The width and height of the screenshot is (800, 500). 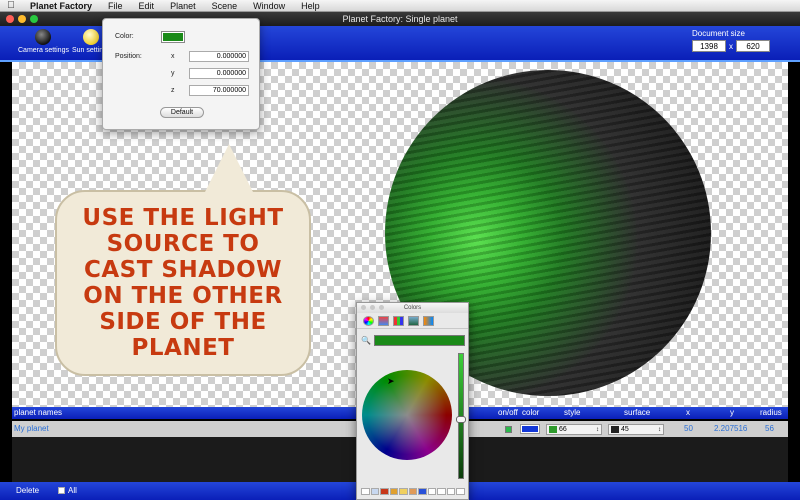 I want to click on magnifier-icon: 🔍, so click(x=366, y=340).